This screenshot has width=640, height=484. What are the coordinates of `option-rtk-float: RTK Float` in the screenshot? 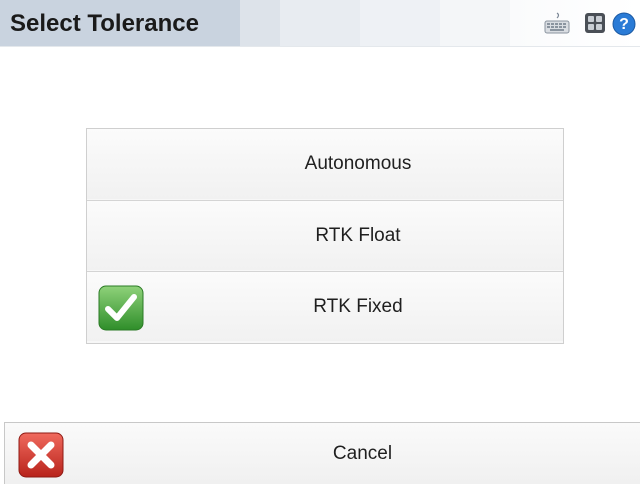 It's located at (325, 235).